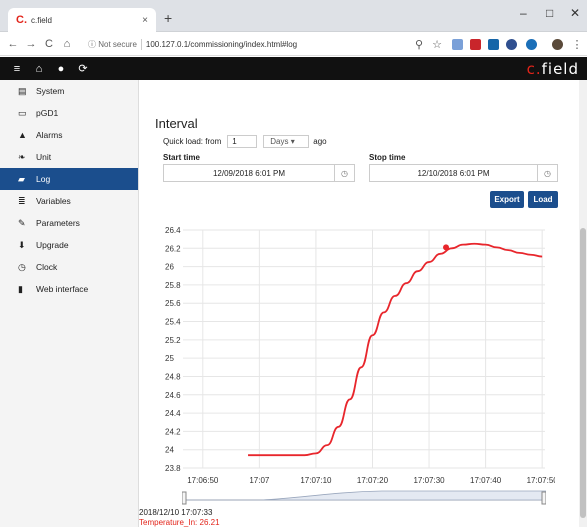 The height and width of the screenshot is (528, 587). Describe the element at coordinates (184, 498) in the screenshot. I see `navigator-left-handle` at that location.